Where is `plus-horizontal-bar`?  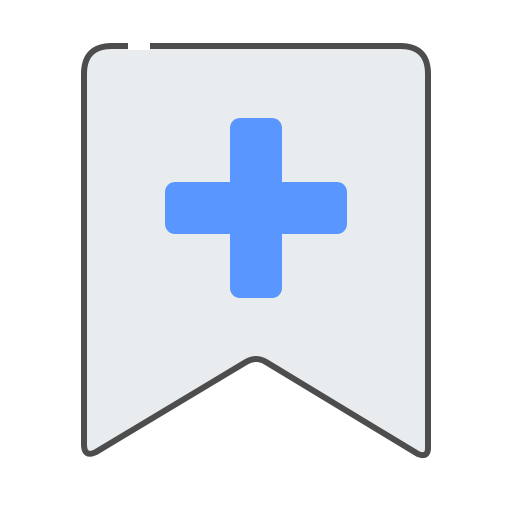
plus-horizontal-bar is located at coordinates (256, 208).